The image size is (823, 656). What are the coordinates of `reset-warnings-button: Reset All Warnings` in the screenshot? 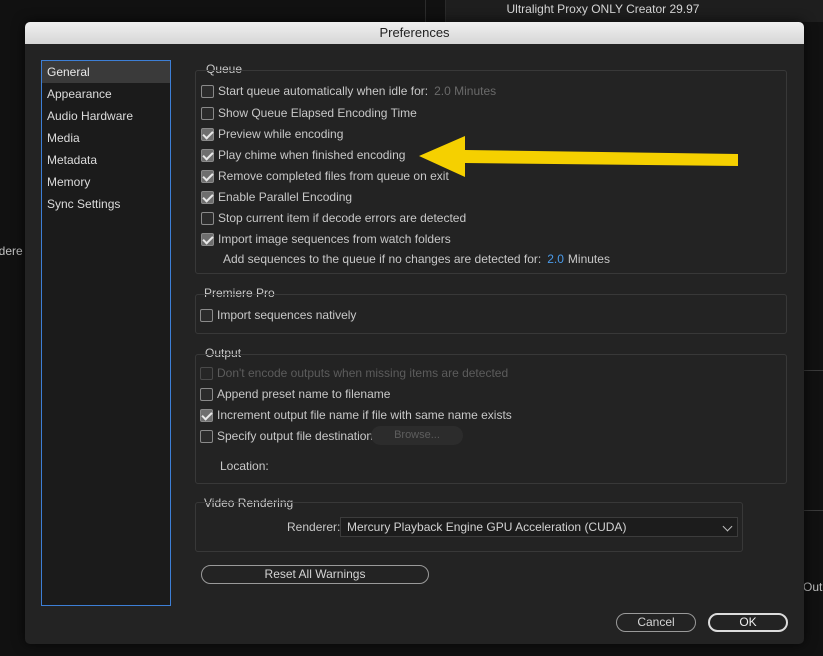 It's located at (315, 574).